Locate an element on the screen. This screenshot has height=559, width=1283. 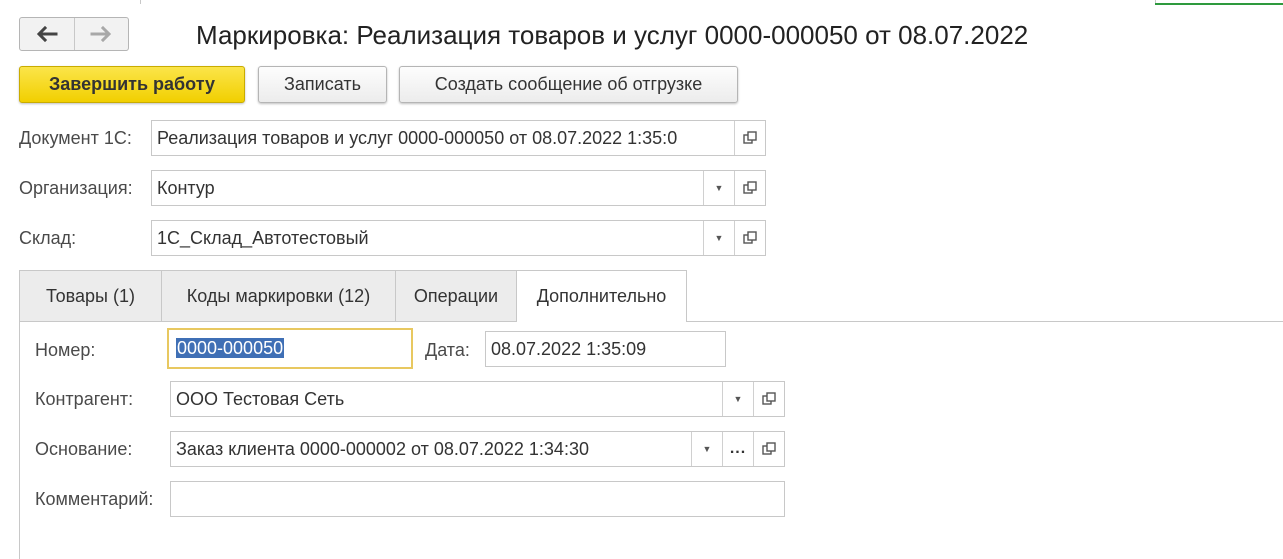
window-top-strip is located at coordinates (641, 3).